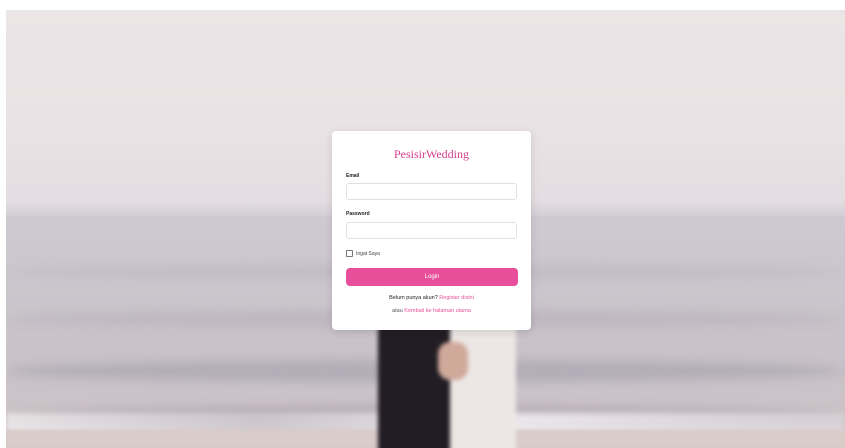 This screenshot has width=845, height=448. Describe the element at coordinates (432, 277) in the screenshot. I see `login-button: Login` at that location.